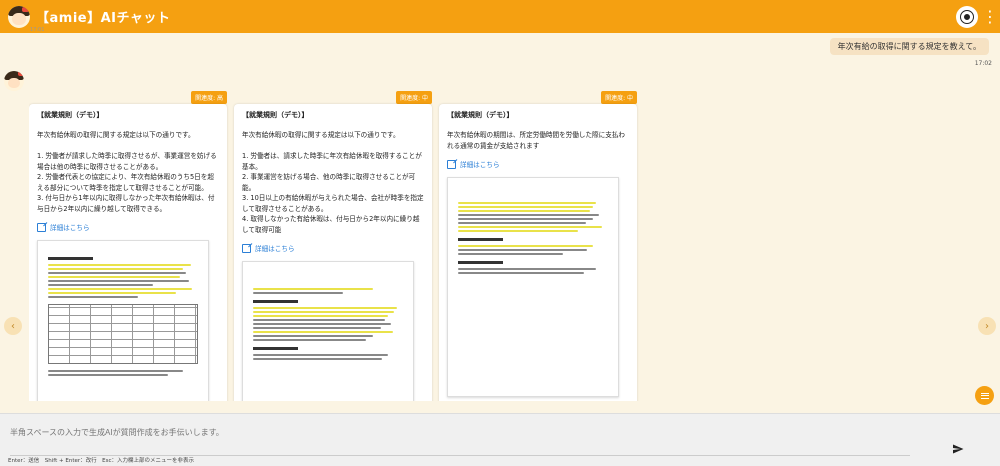 The width and height of the screenshot is (1000, 466). What do you see at coordinates (909, 46) in the screenshot?
I see `user-message: 年次有給の取得に関する規定を教えて。` at bounding box center [909, 46].